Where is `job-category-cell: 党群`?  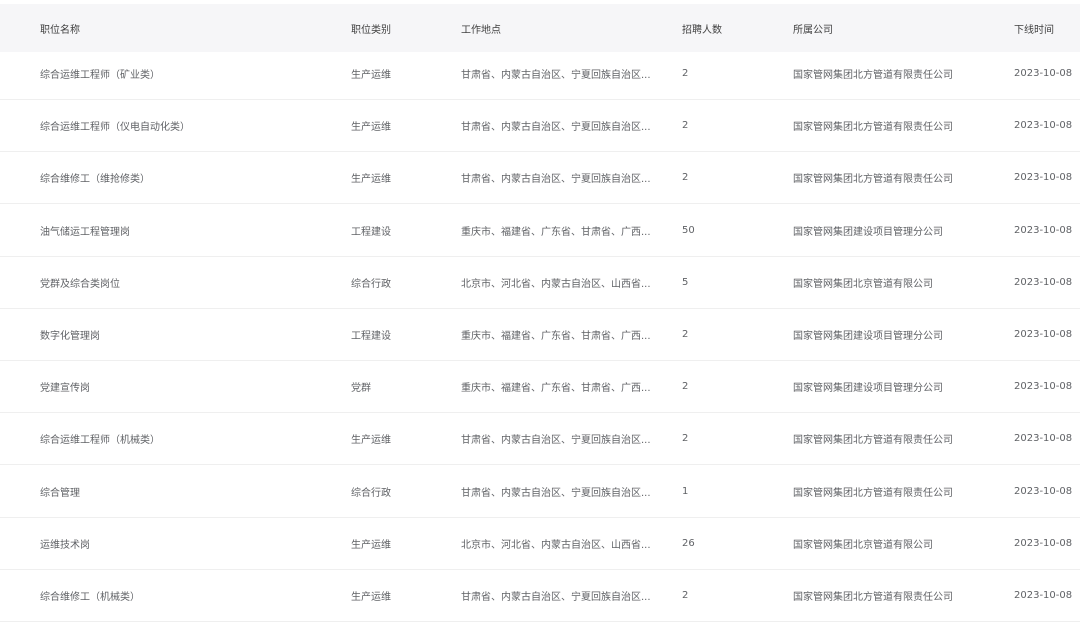 job-category-cell: 党群 is located at coordinates (361, 389).